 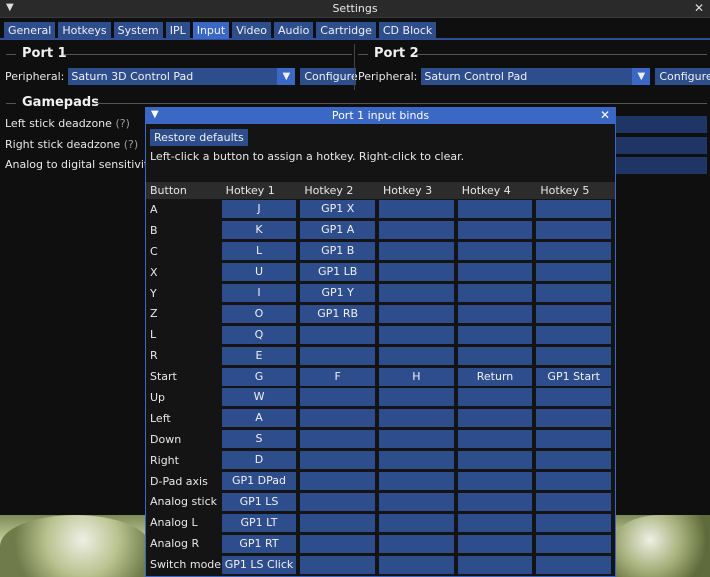 What do you see at coordinates (294, 30) in the screenshot?
I see `tab-audio: Audio` at bounding box center [294, 30].